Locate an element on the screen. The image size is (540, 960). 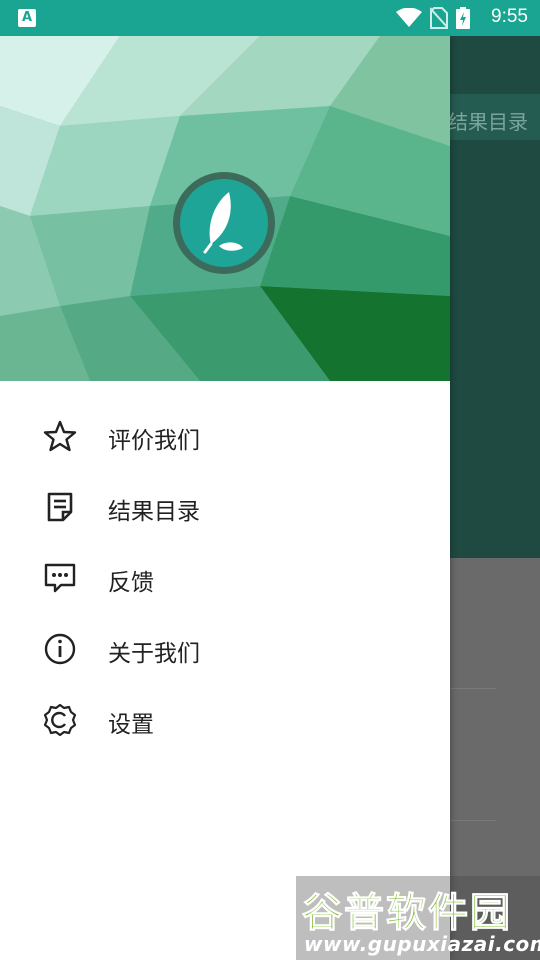
watermark-url: www.gupuxiazai.com is located at coordinates (422, 944).